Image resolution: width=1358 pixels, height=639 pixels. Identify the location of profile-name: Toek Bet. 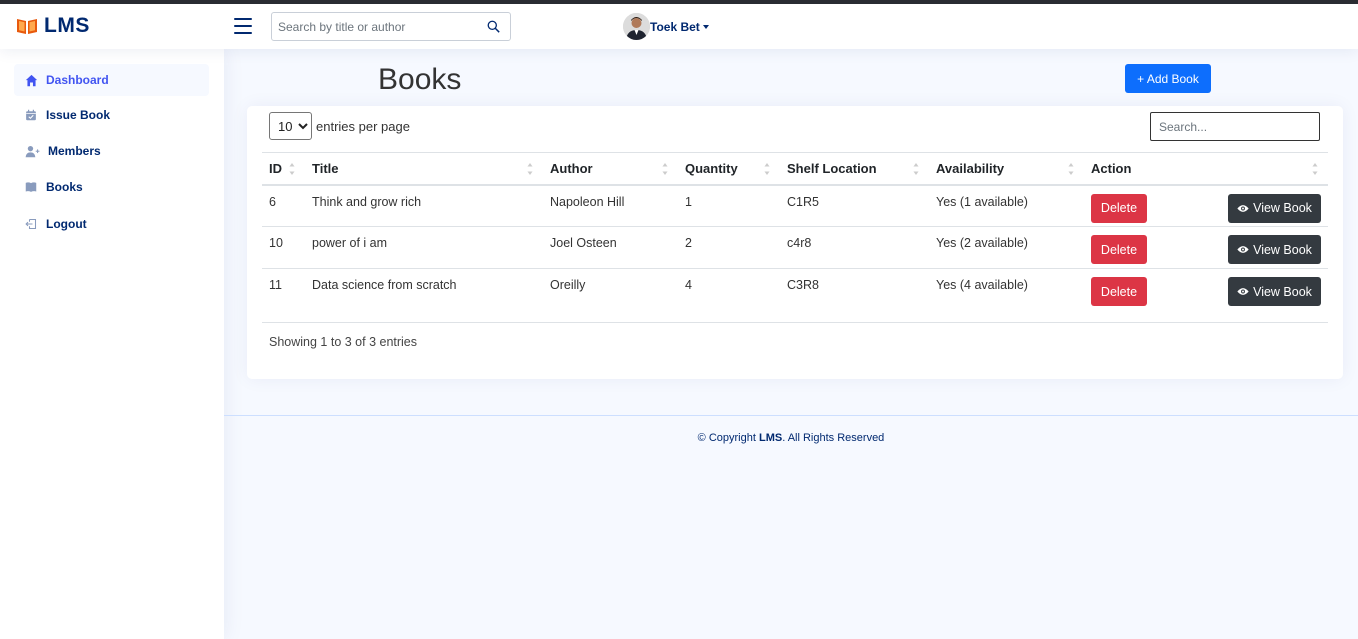
(675, 26).